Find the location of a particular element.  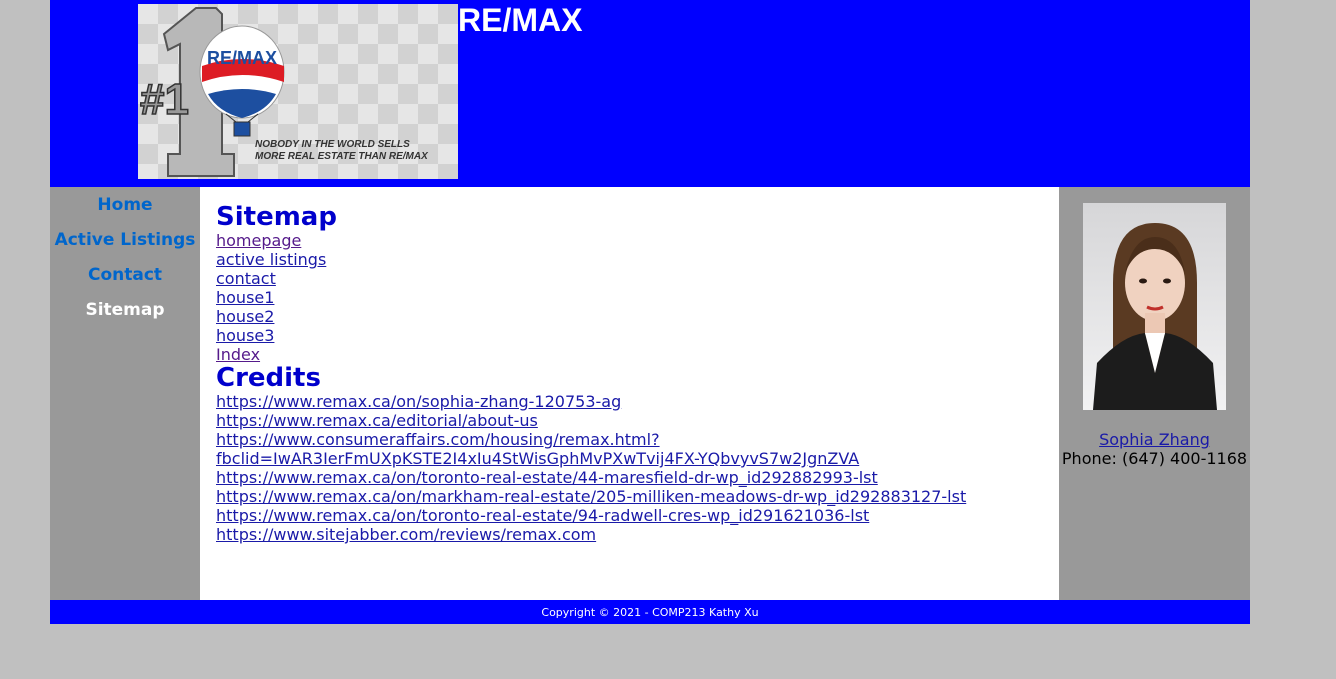

nav-contact: Contact is located at coordinates (125, 284).